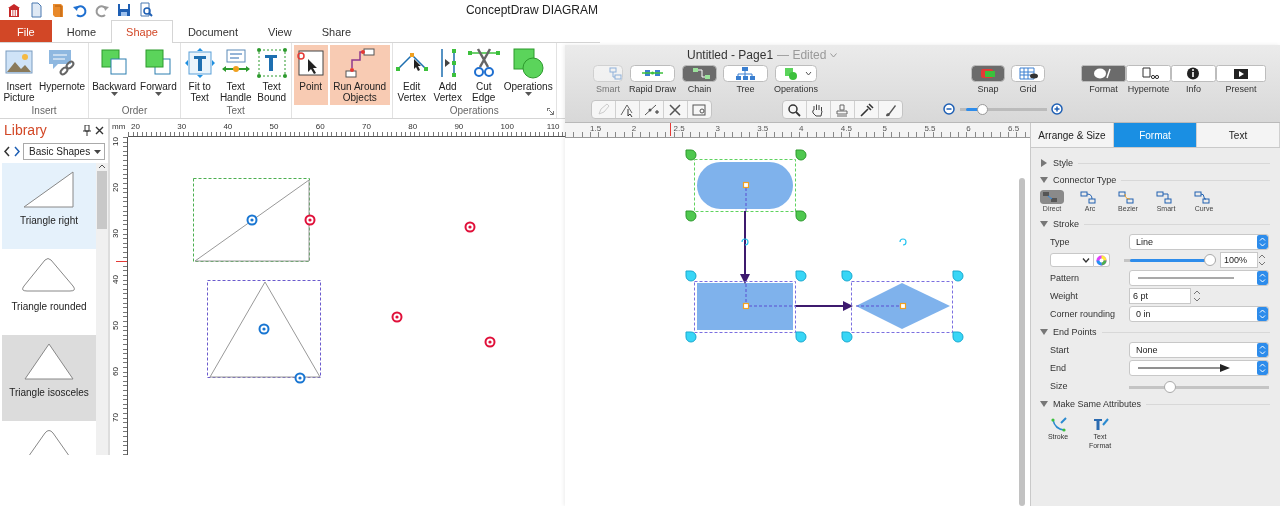  Describe the element at coordinates (483, 63) in the screenshot. I see `scissors-icon` at that location.